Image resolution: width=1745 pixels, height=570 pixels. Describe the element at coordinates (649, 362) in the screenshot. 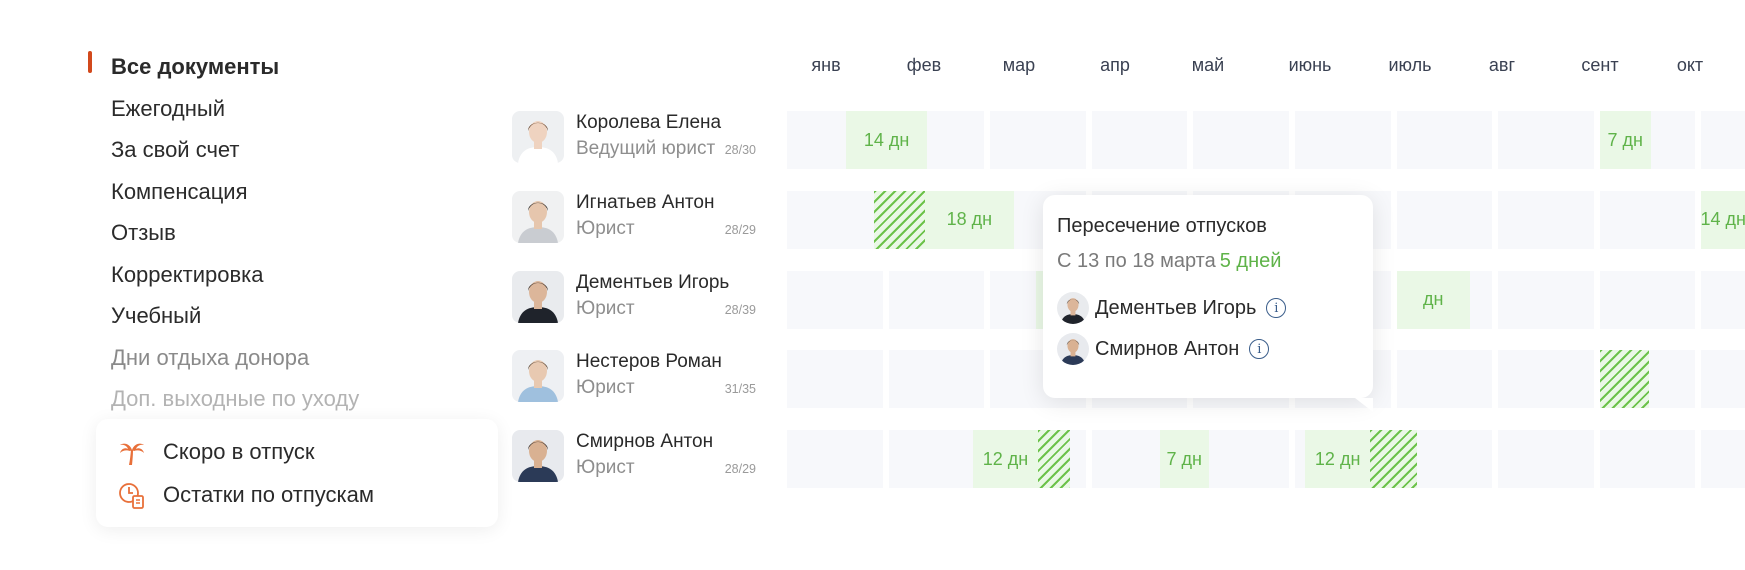

I see `employee-name: Нестеров Роман` at that location.